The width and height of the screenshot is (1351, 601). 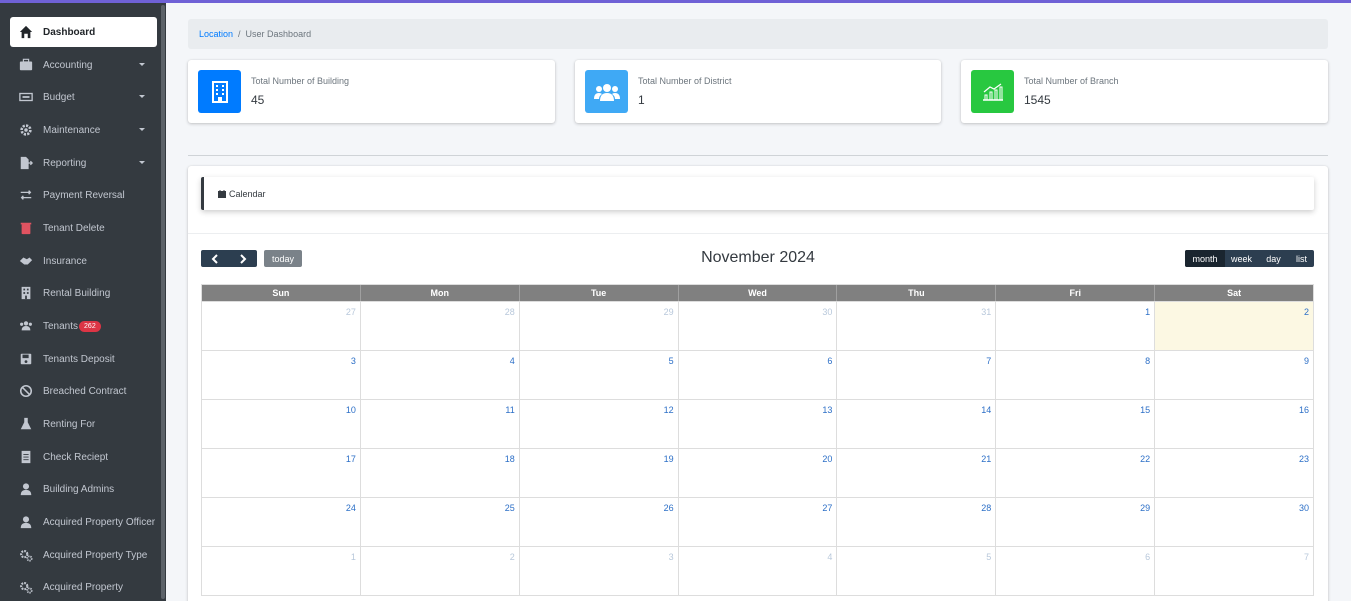 What do you see at coordinates (827, 410) in the screenshot?
I see `day-number: 13` at bounding box center [827, 410].